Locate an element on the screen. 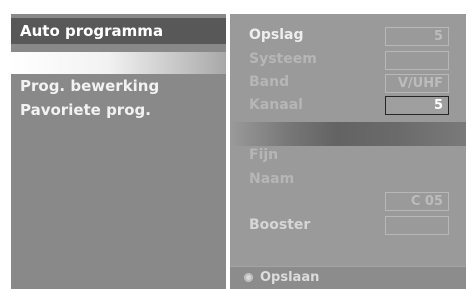 This screenshot has height=289, width=476. menu-item-auto-programma: Auto programma is located at coordinates (118, 31).